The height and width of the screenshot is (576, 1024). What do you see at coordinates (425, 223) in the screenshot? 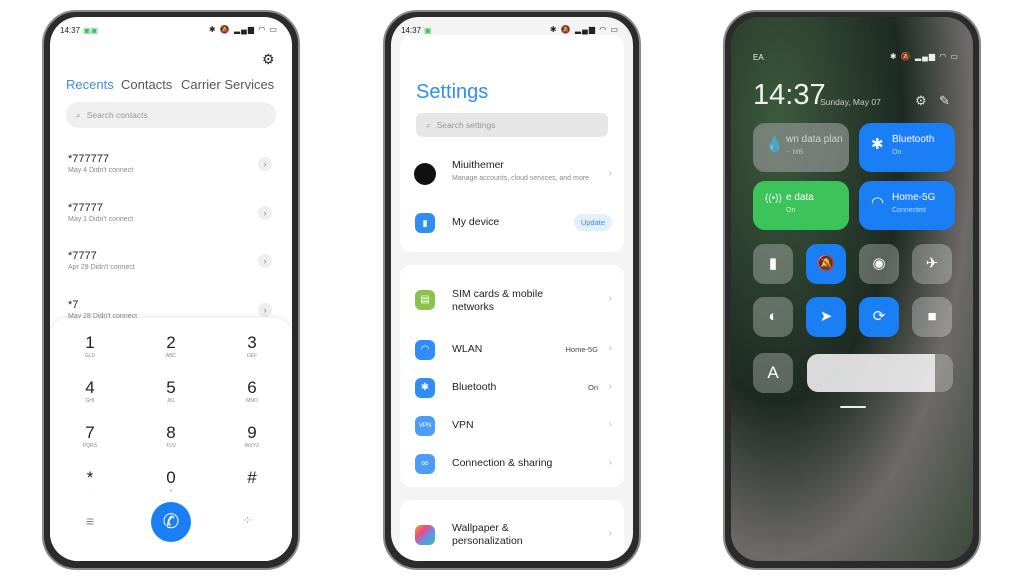
I see `phone-icon: ▮` at bounding box center [425, 223].